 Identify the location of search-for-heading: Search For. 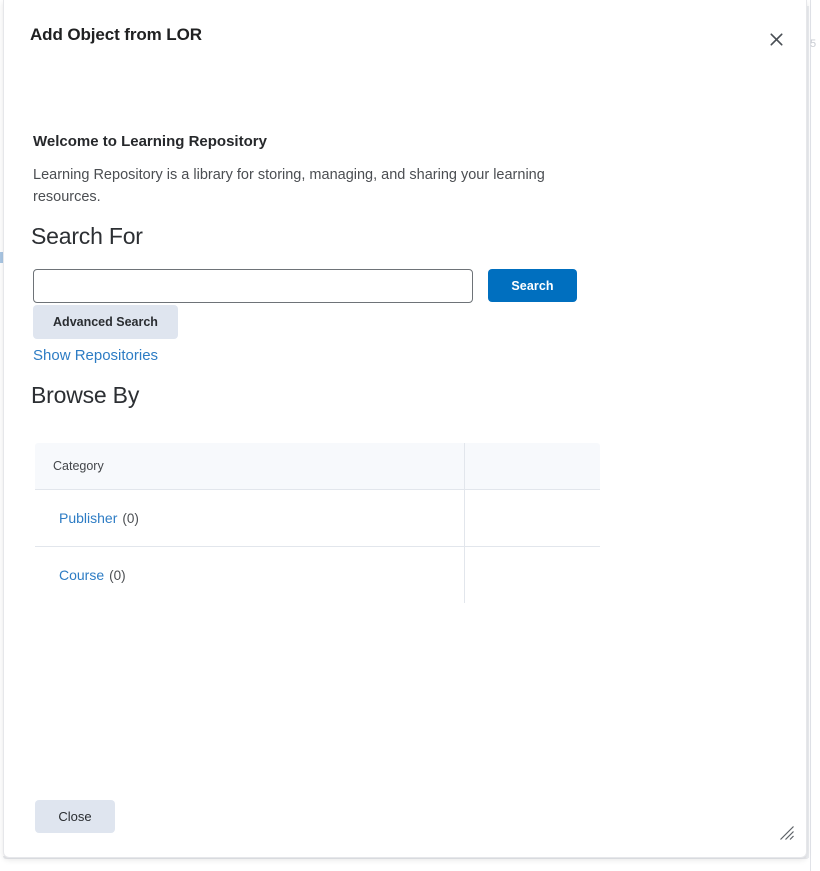
(87, 236).